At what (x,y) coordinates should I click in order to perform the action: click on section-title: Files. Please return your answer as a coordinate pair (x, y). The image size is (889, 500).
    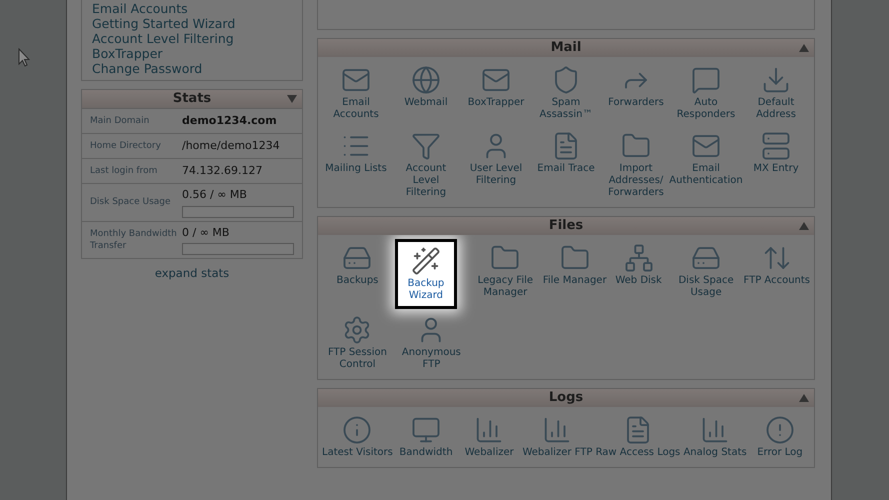
    Looking at the image, I should click on (566, 226).